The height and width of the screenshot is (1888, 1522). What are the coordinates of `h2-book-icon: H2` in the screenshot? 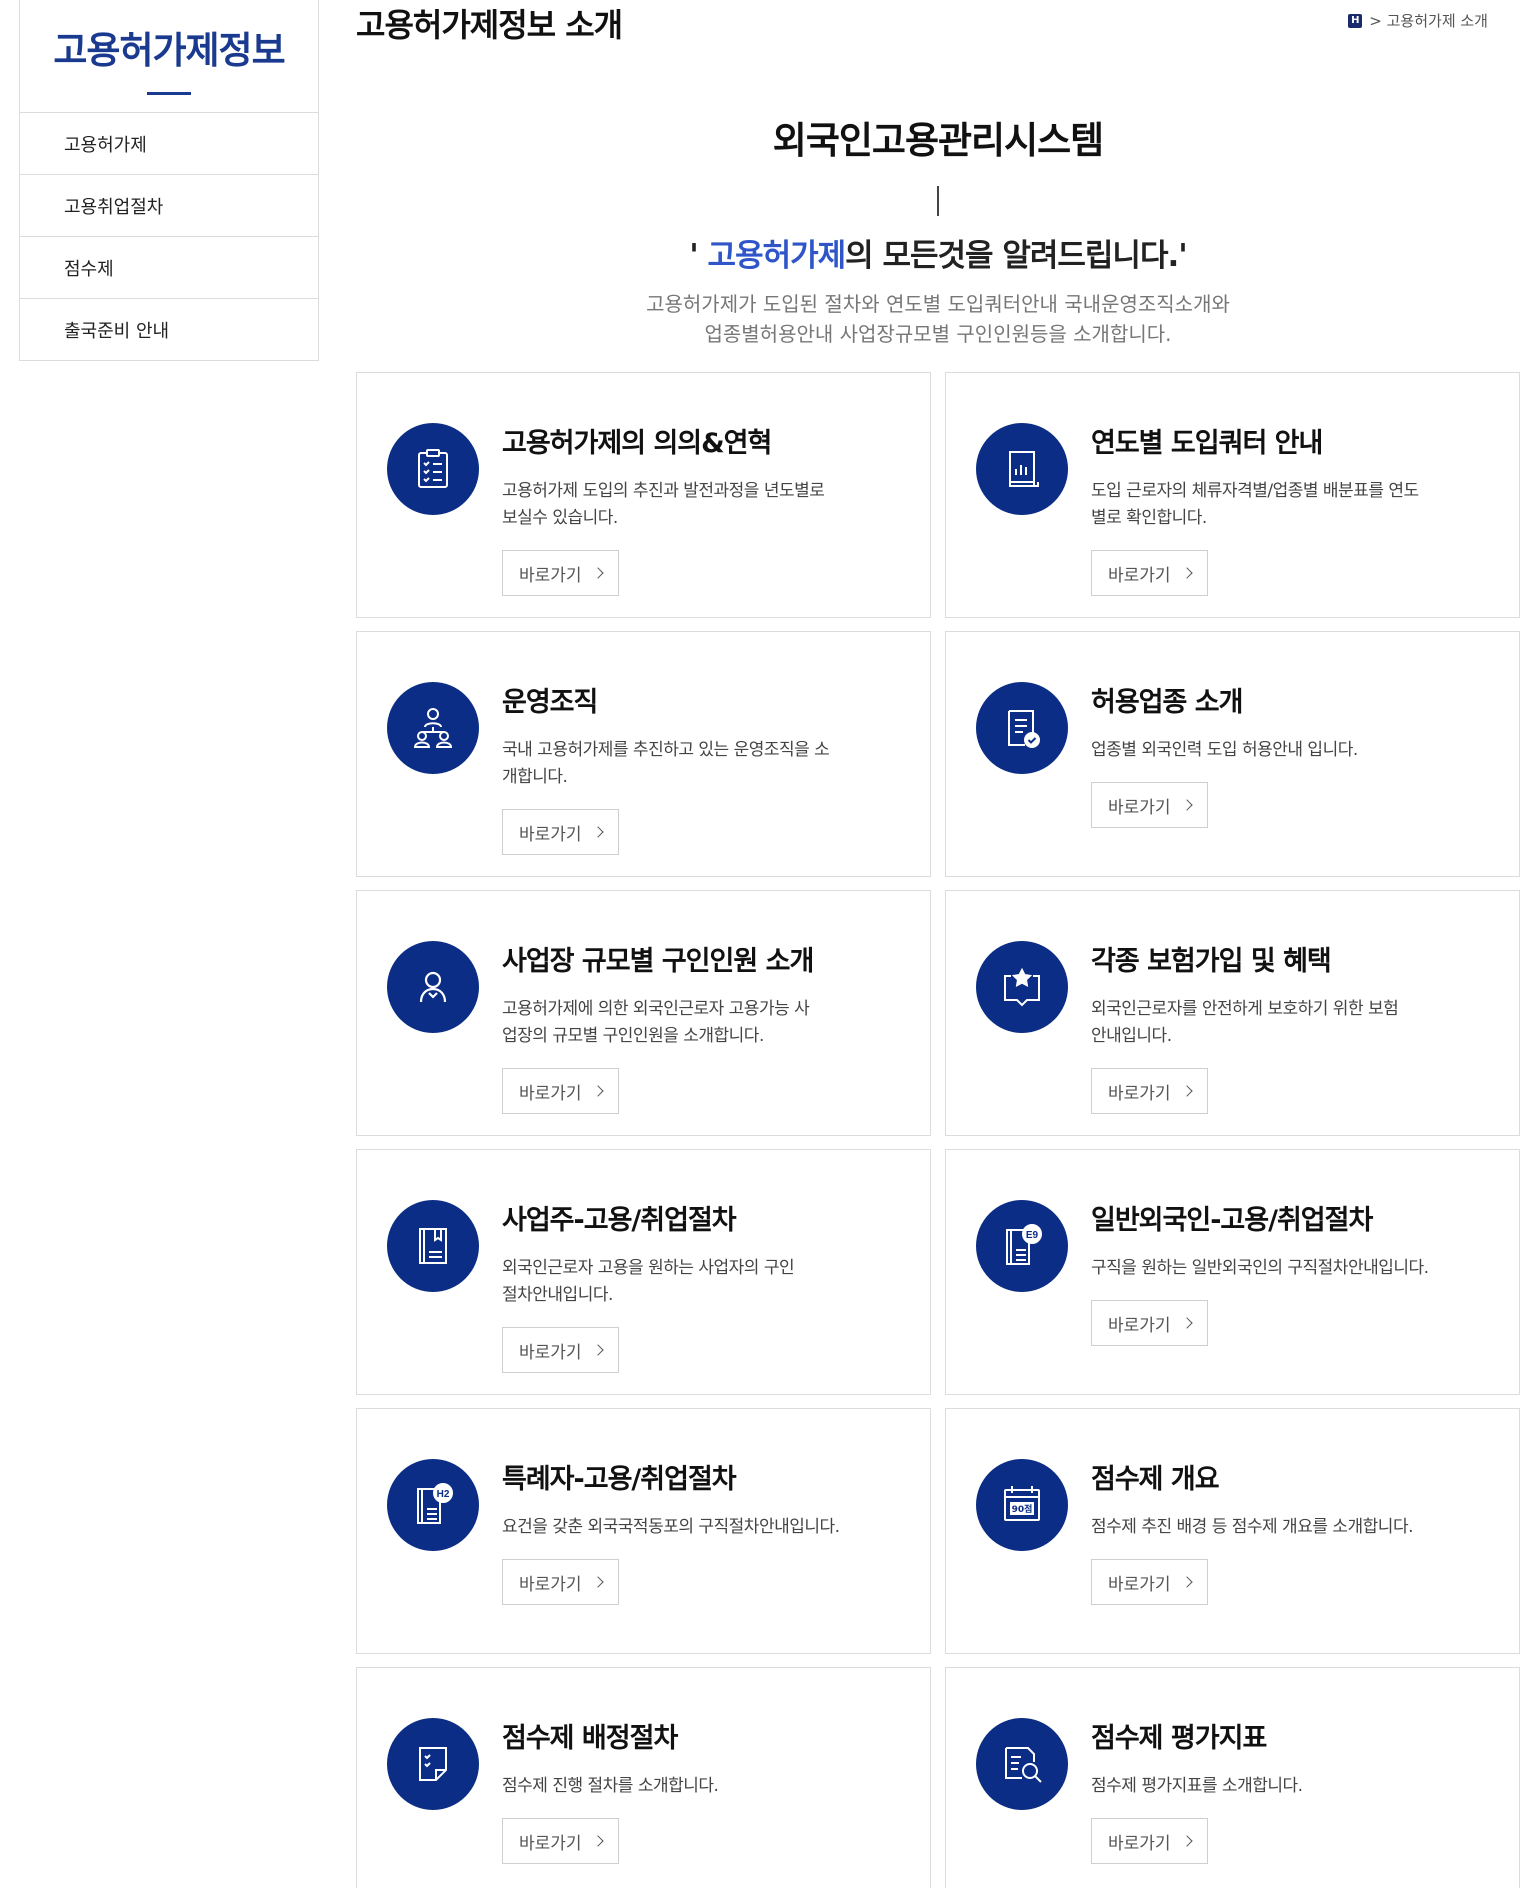 It's located at (433, 1505).